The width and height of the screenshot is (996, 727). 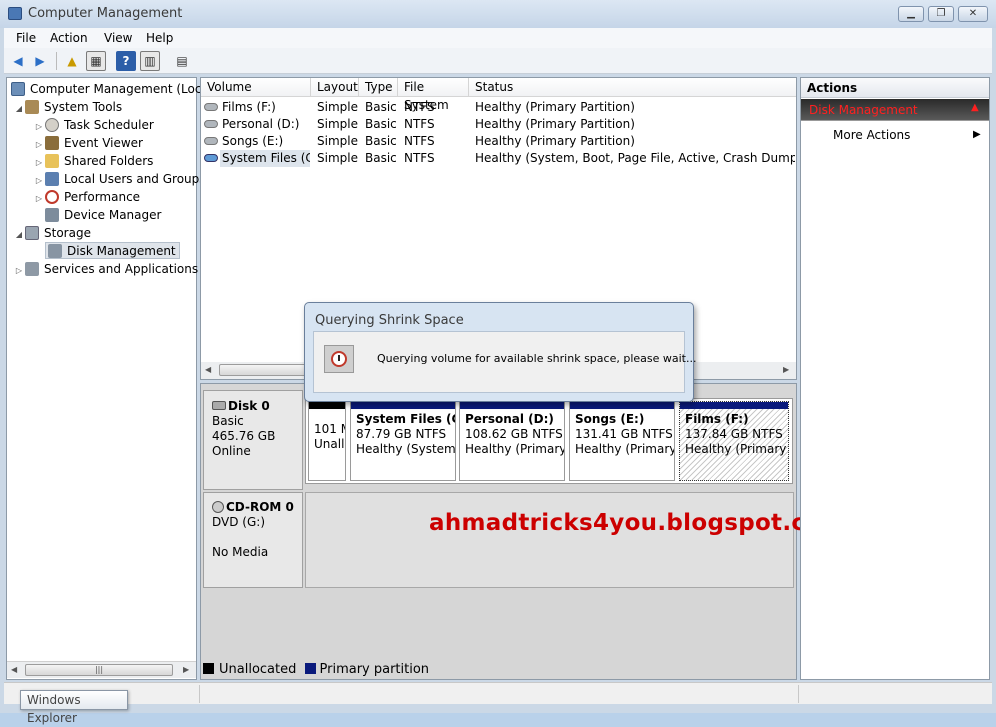 I want to click on tree-item-performance: ▷ Performance, so click(x=101, y=197).